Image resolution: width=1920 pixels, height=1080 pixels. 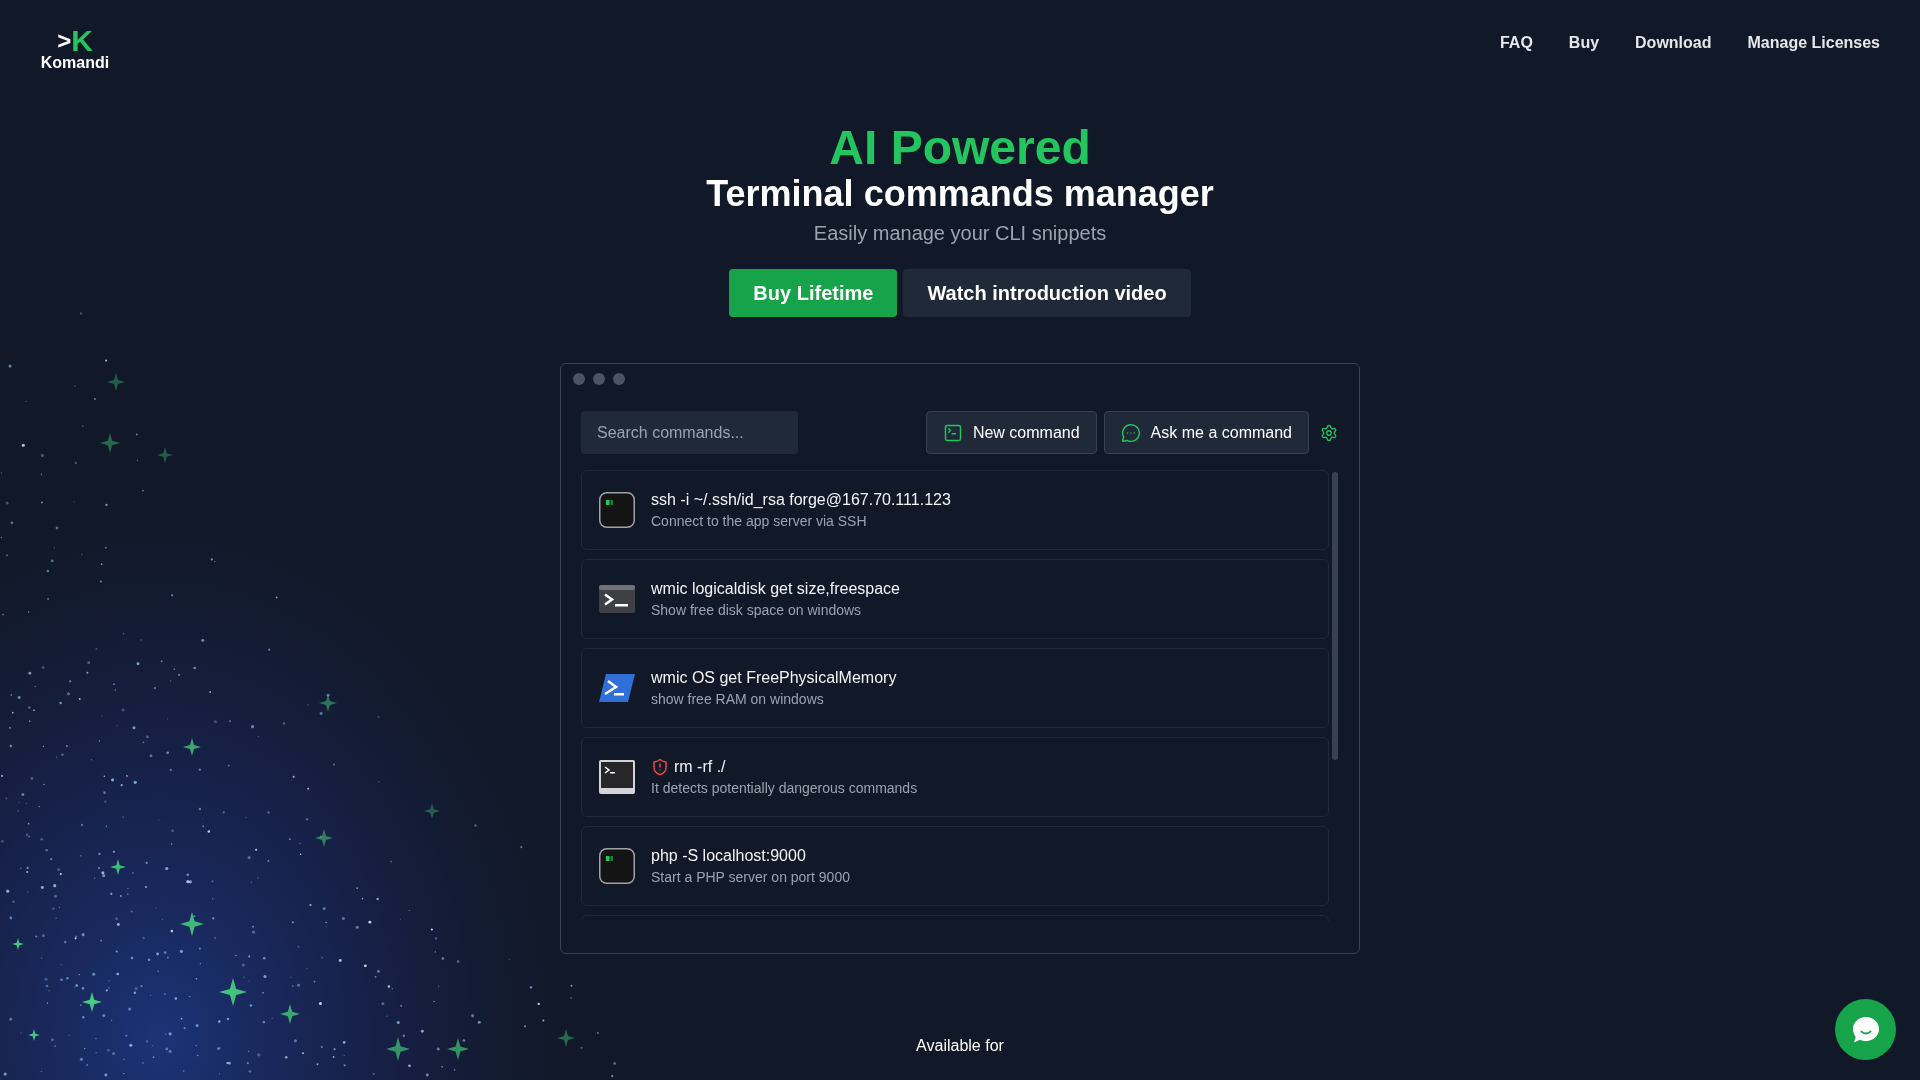 What do you see at coordinates (960, 194) in the screenshot?
I see `hero-title: Terminal commands manager` at bounding box center [960, 194].